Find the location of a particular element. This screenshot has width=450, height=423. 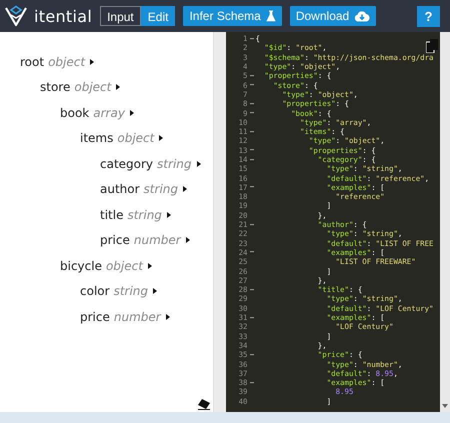

scroll-down-icon is located at coordinates (445, 406).